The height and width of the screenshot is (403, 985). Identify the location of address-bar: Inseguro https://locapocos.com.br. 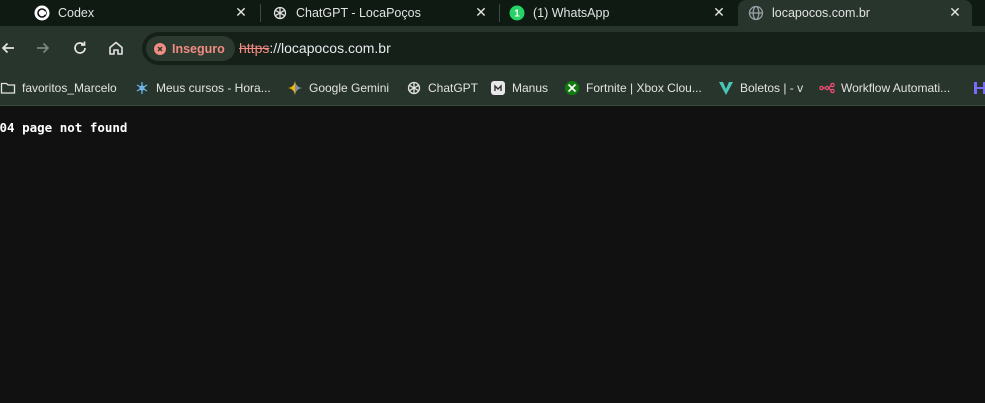
(563, 48).